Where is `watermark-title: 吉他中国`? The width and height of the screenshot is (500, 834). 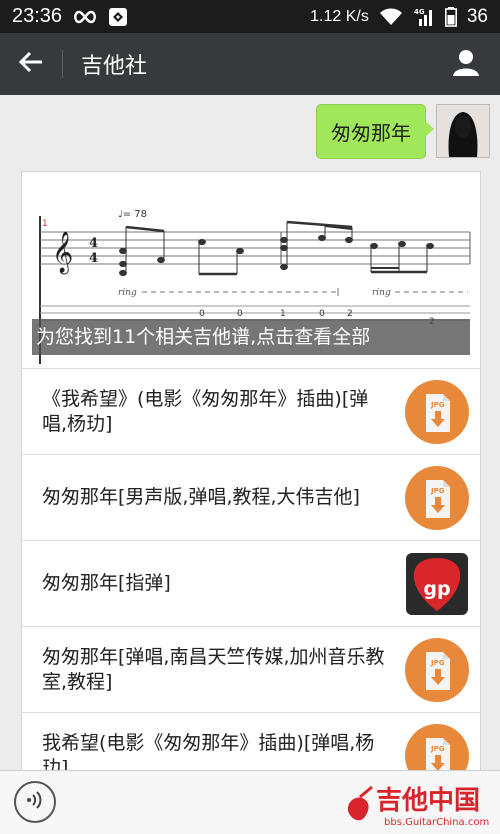 watermark-title: 吉他中国 is located at coordinates (428, 801).